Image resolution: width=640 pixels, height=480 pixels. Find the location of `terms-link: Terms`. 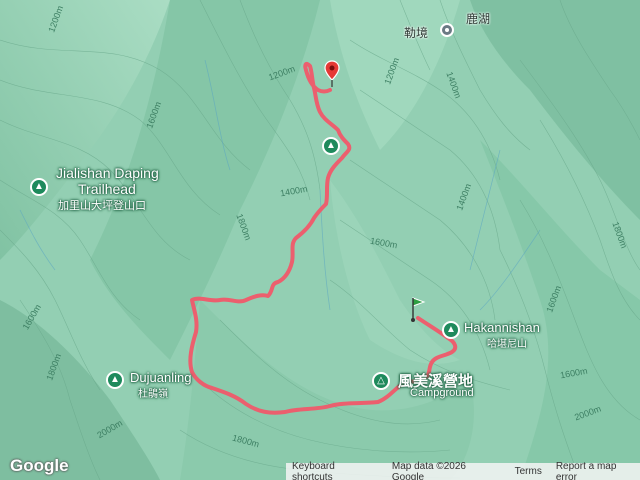

terms-link: Terms is located at coordinates (528, 471).